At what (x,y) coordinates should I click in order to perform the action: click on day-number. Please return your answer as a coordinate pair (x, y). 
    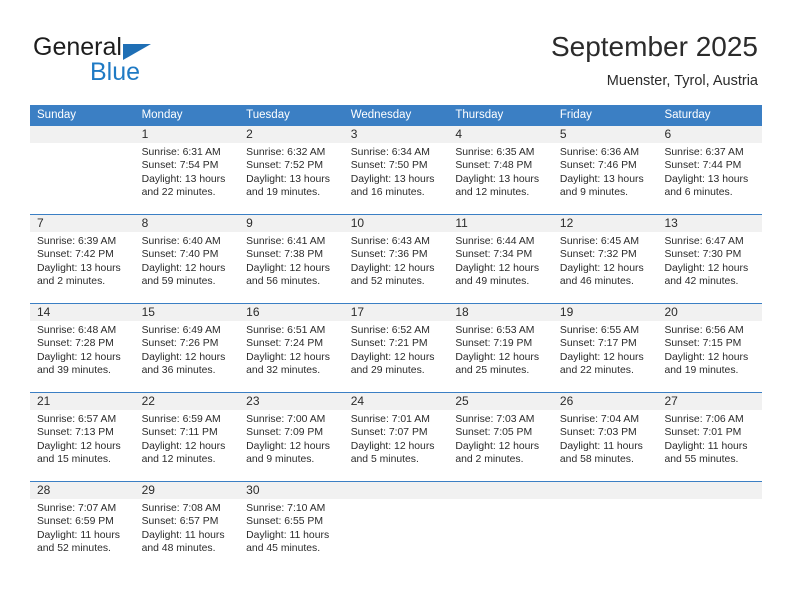
    Looking at the image, I should click on (500, 490).